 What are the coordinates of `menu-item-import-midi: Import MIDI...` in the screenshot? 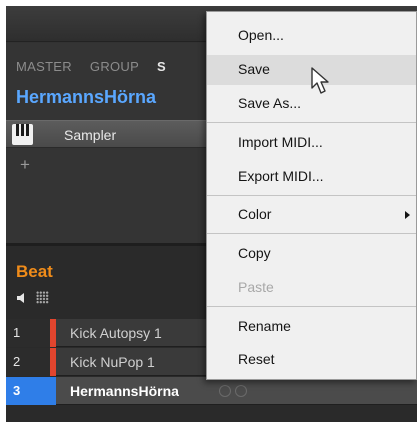 It's located at (311, 143).